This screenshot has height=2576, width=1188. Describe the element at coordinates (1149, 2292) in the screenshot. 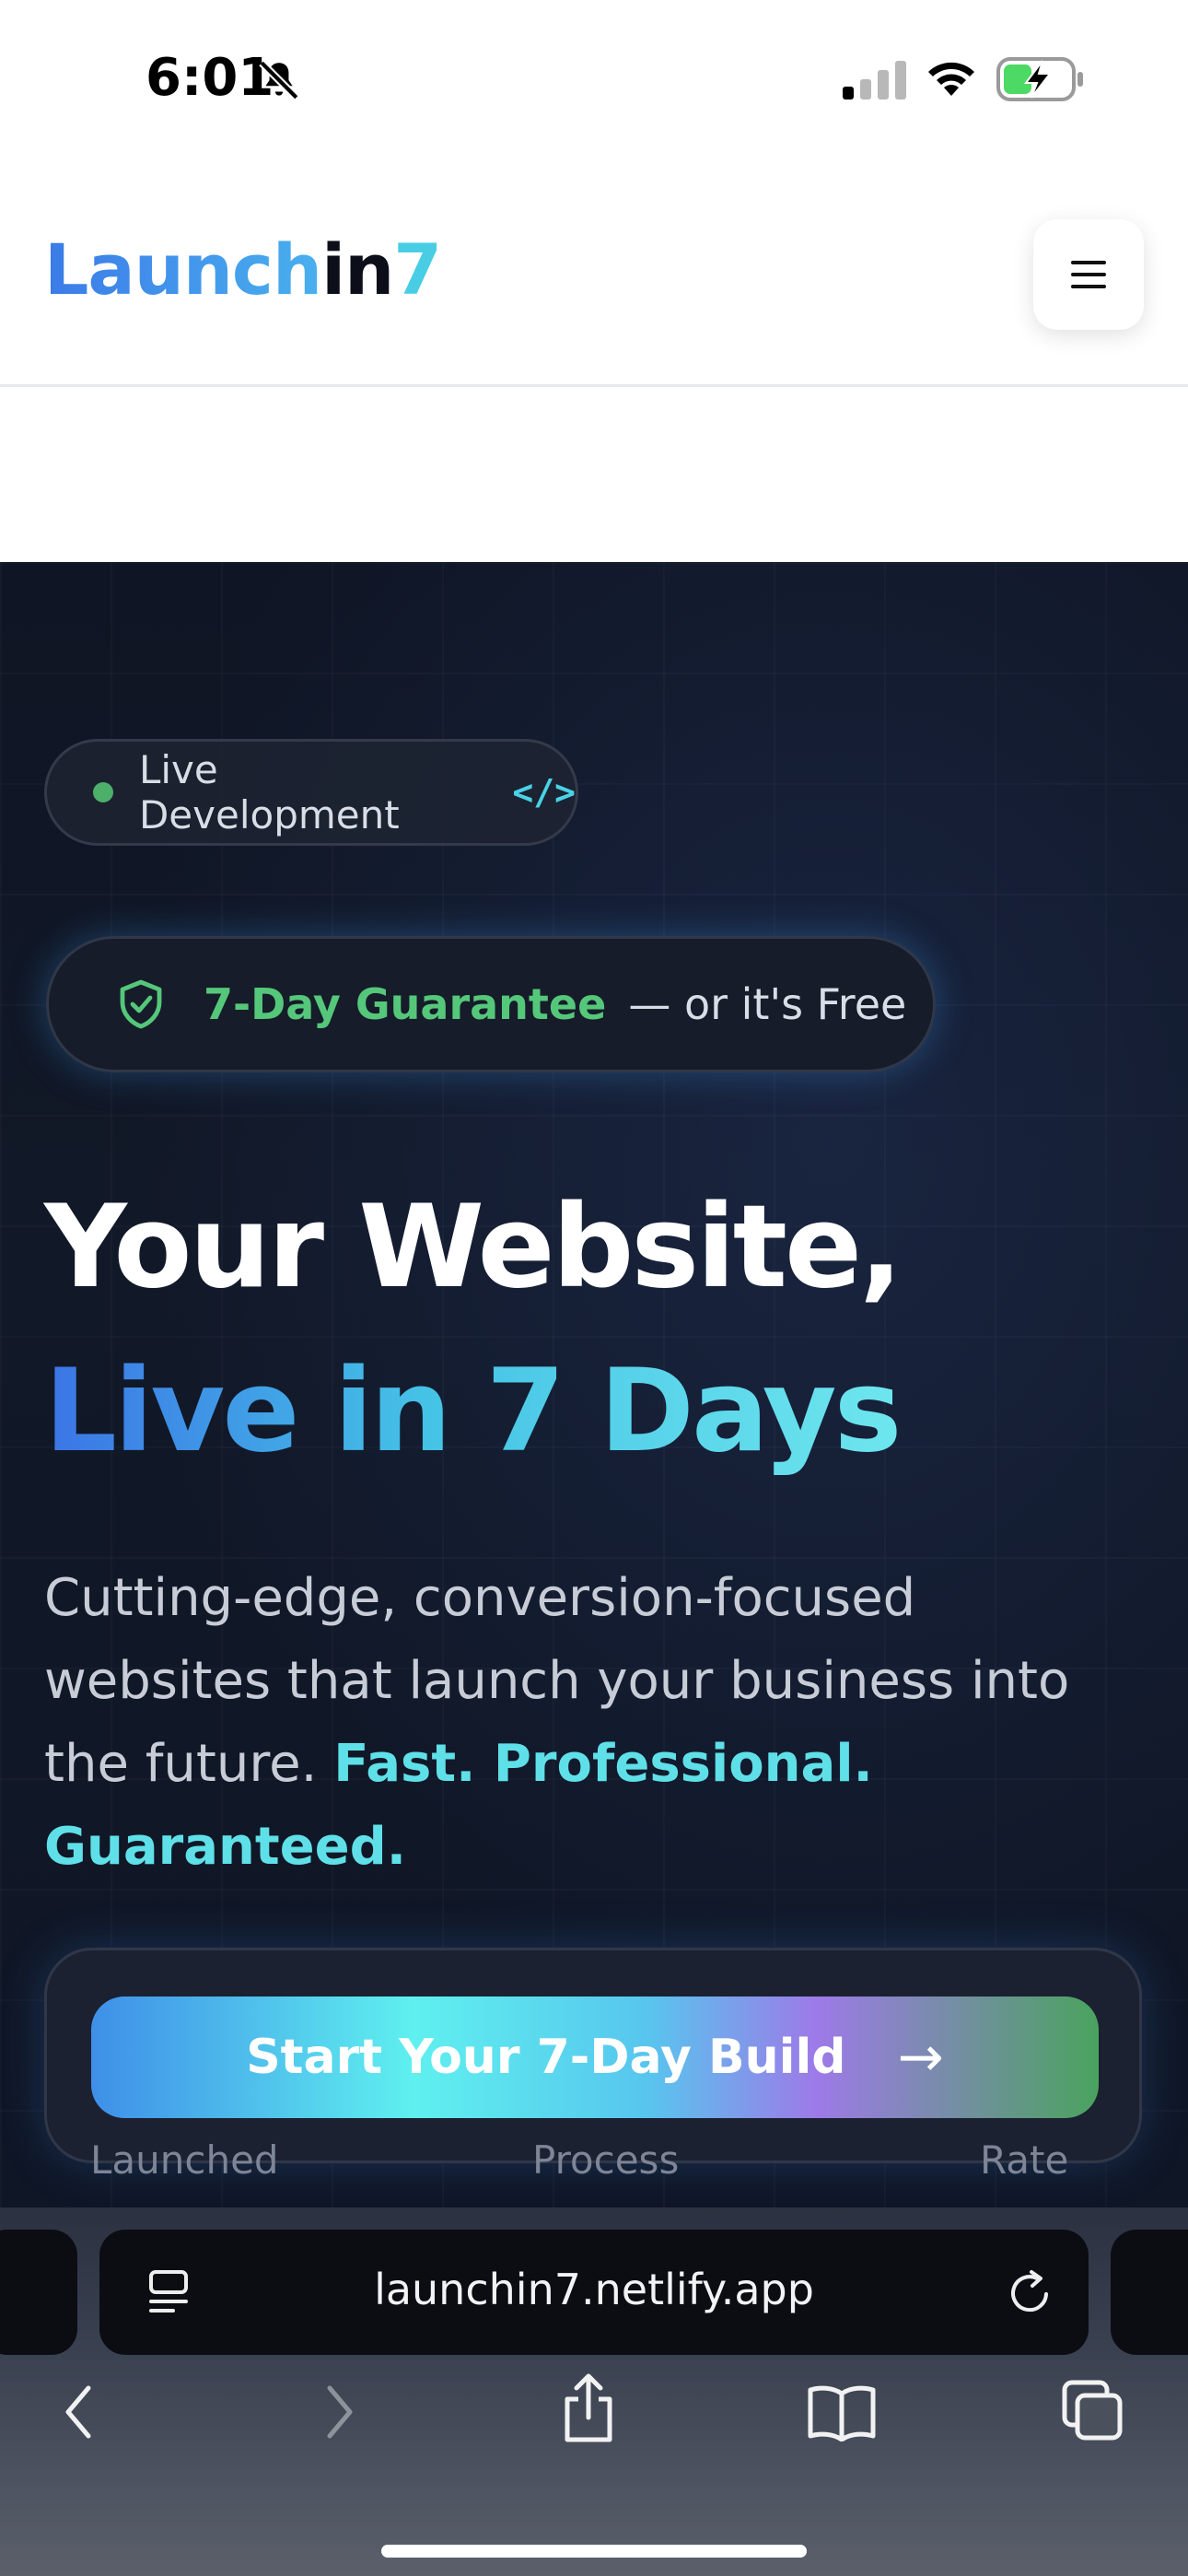

I see `next-tab-preview` at that location.